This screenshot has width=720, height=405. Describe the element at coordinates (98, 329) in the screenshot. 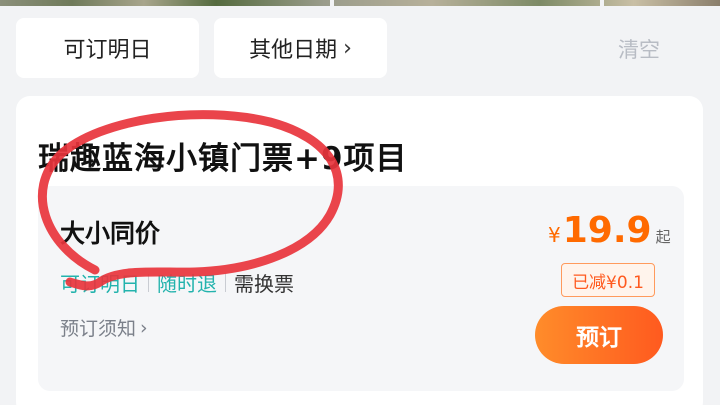

I see `booking-notice-label: 预订须知` at that location.